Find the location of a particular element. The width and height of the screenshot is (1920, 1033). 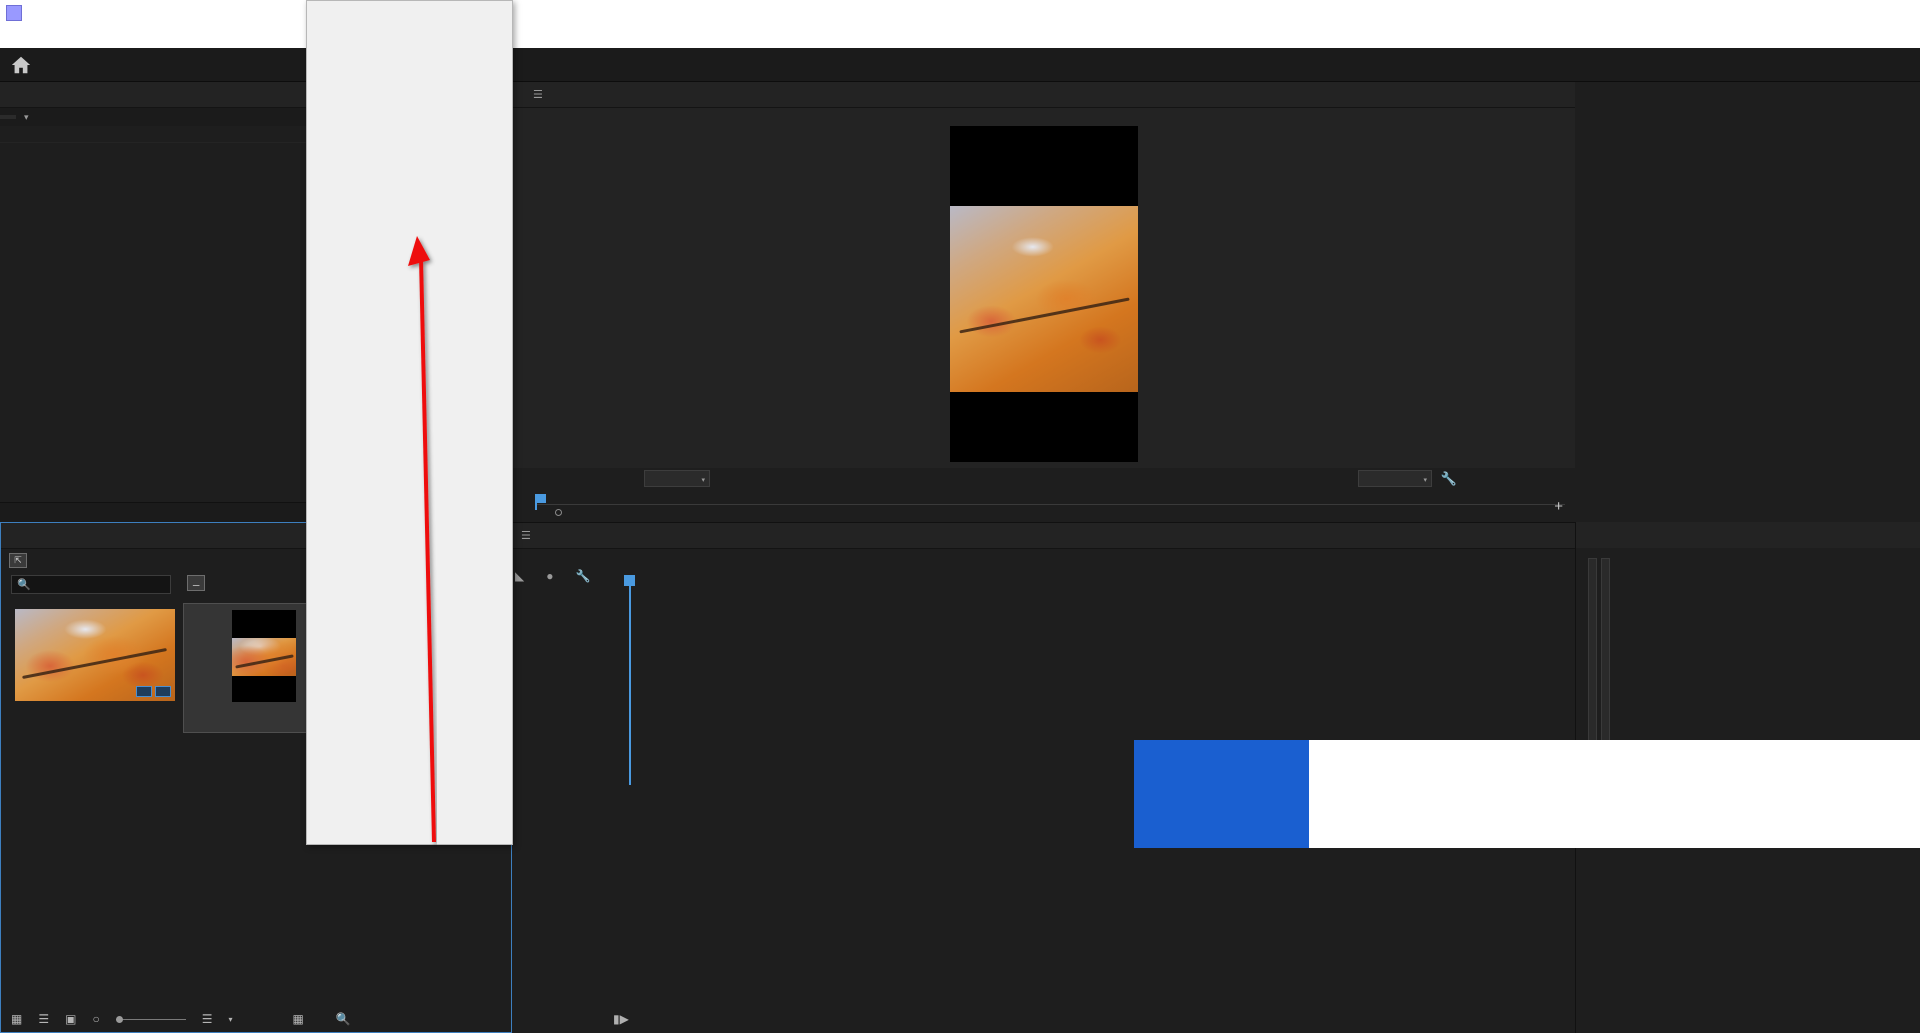

premiere-logo-icon is located at coordinates (14, 13).